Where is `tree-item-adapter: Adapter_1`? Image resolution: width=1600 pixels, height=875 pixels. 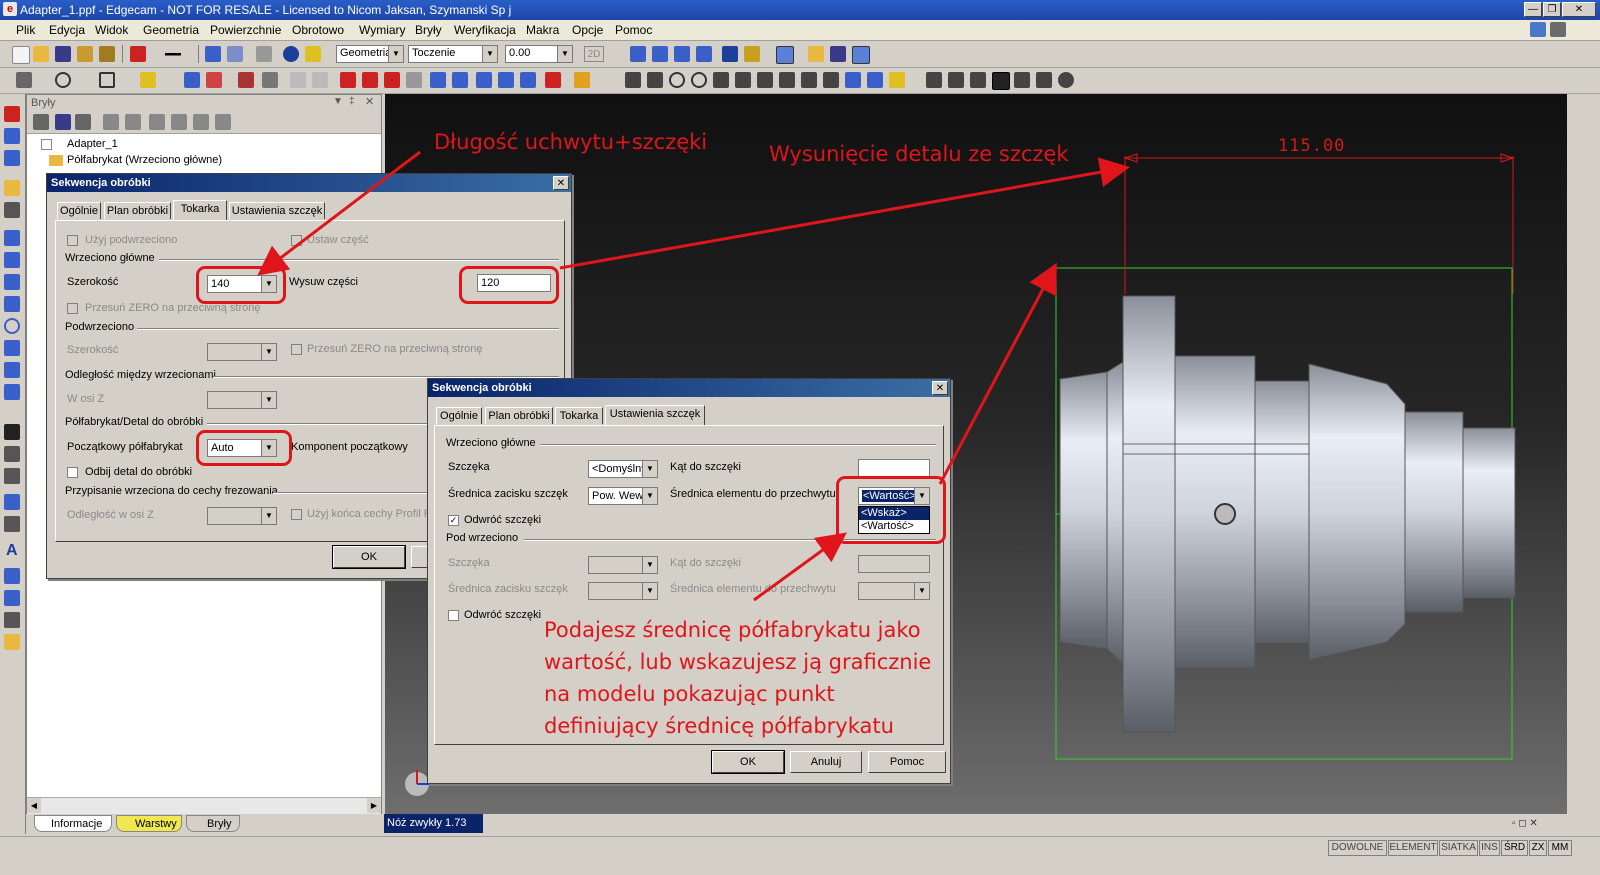 tree-item-adapter: Adapter_1 is located at coordinates (92, 144).